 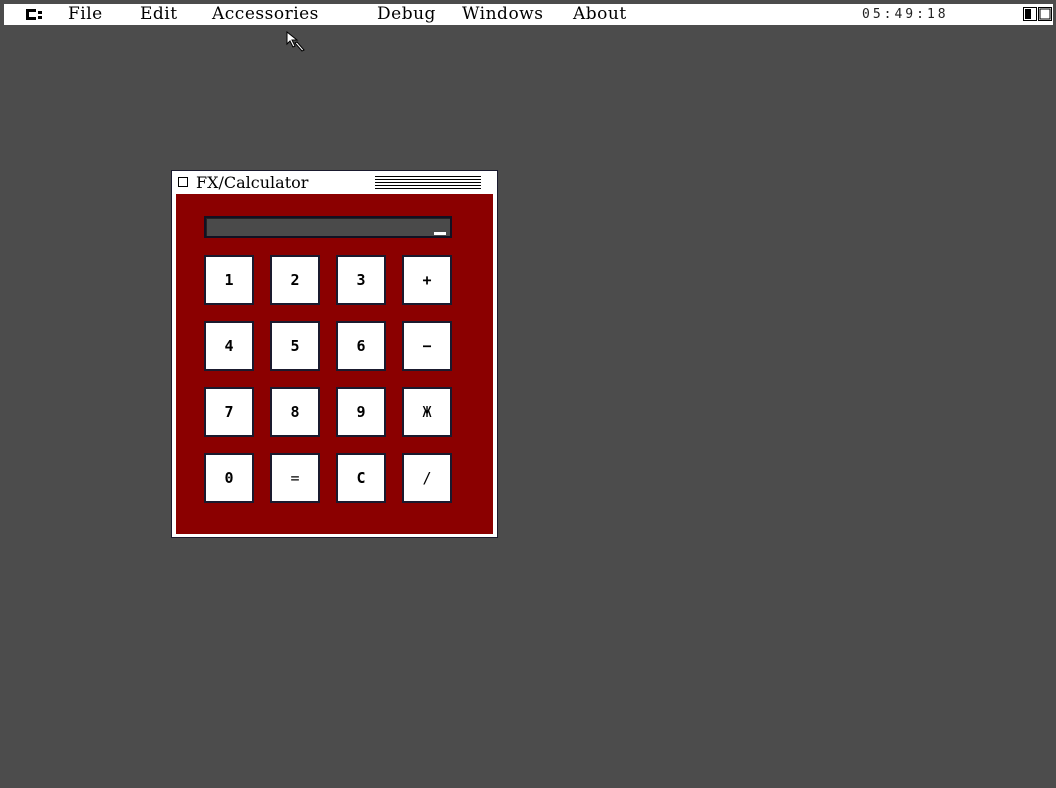 I want to click on key-label: −, so click(x=427, y=346).